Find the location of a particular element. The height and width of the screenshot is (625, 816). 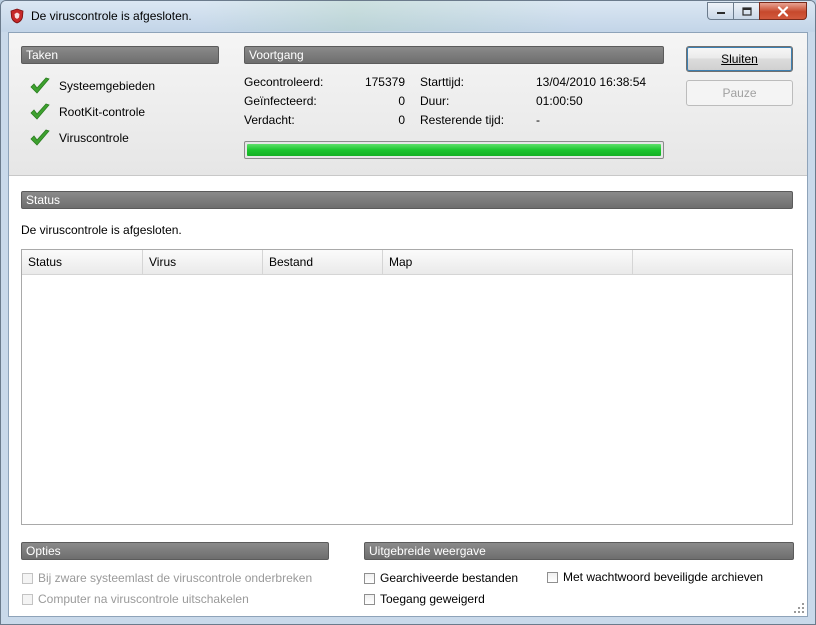

task-label: Viruscontrole is located at coordinates (94, 138).